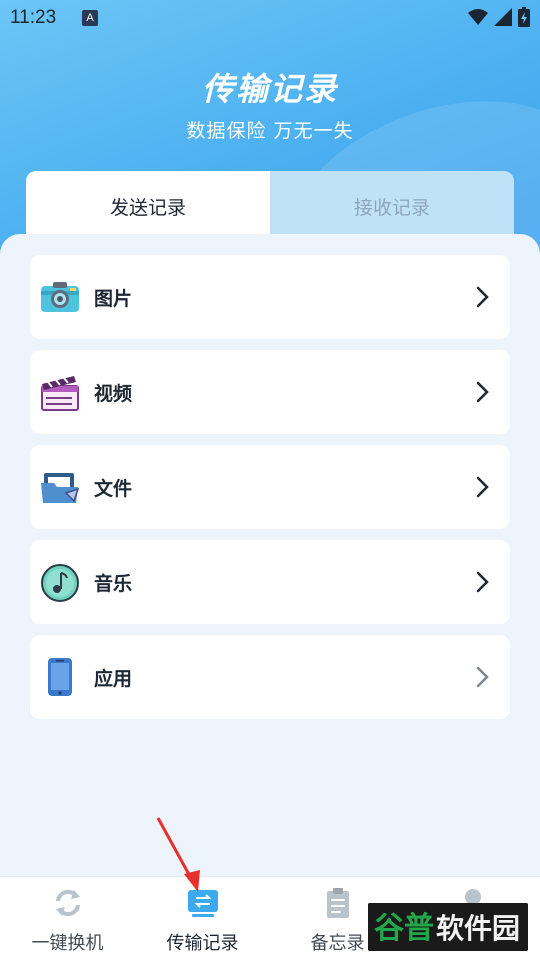  I want to click on wifi-icon, so click(478, 17).